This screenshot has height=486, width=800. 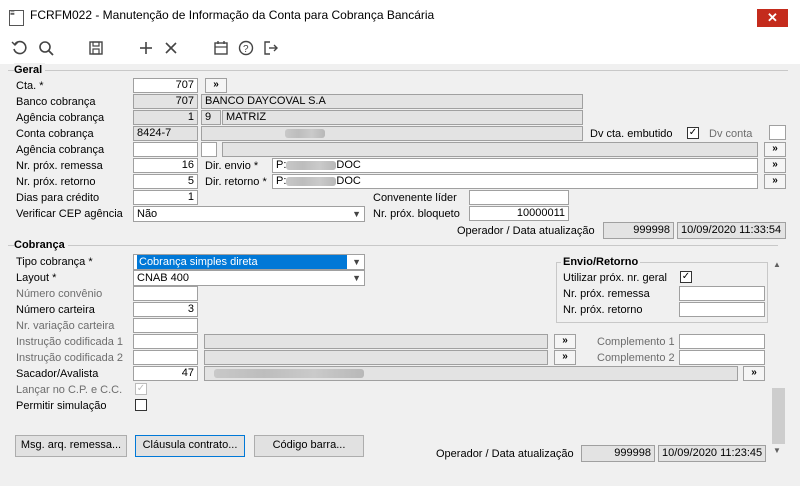 What do you see at coordinates (519, 197) in the screenshot?
I see `convenente-input` at bounding box center [519, 197].